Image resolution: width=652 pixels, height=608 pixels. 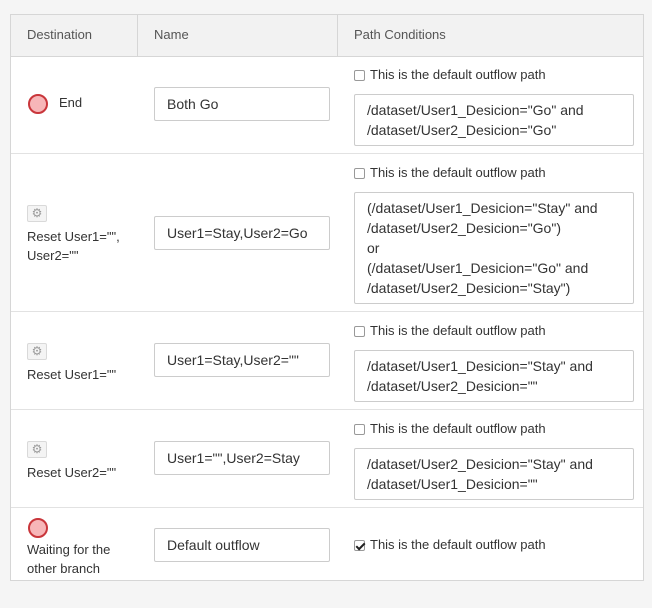 I want to click on destination-label: Reset User2="", so click(x=72, y=472).